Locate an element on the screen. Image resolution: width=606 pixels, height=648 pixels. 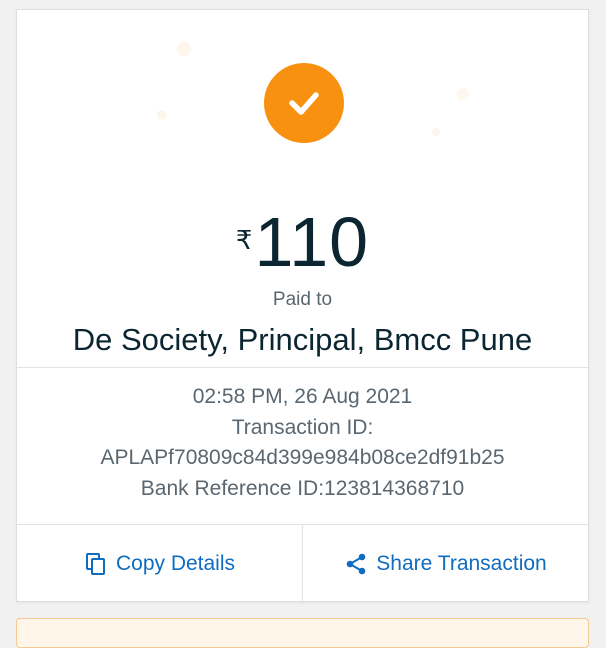
paid-amount: 110 is located at coordinates (312, 242).